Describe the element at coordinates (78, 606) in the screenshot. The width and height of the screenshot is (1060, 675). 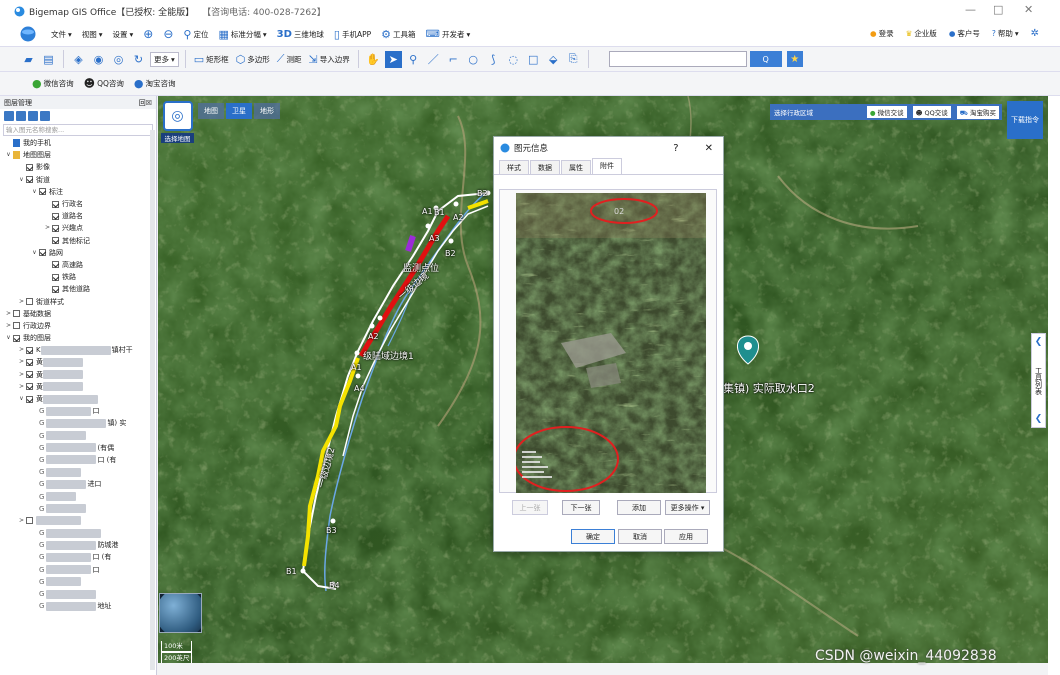
I see `layer-tree-item: G 地址` at that location.